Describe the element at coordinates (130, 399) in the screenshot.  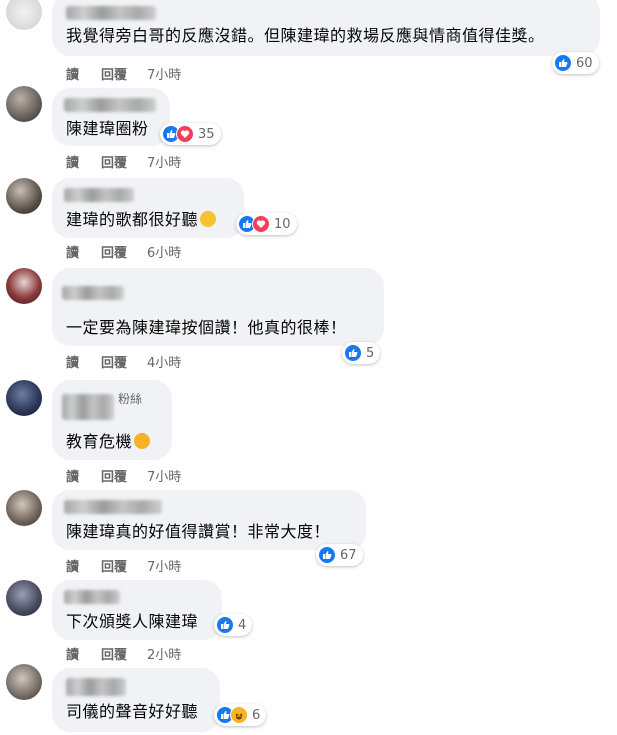
I see `fan-badge: 粉絲` at that location.